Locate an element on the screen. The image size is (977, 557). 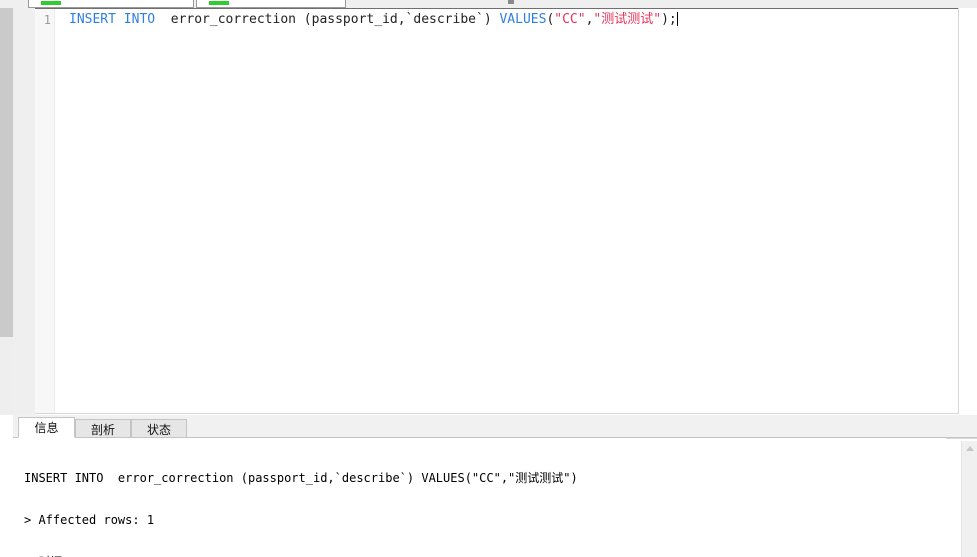
sql-string-literal-2: "测试测试" is located at coordinates (627, 19).